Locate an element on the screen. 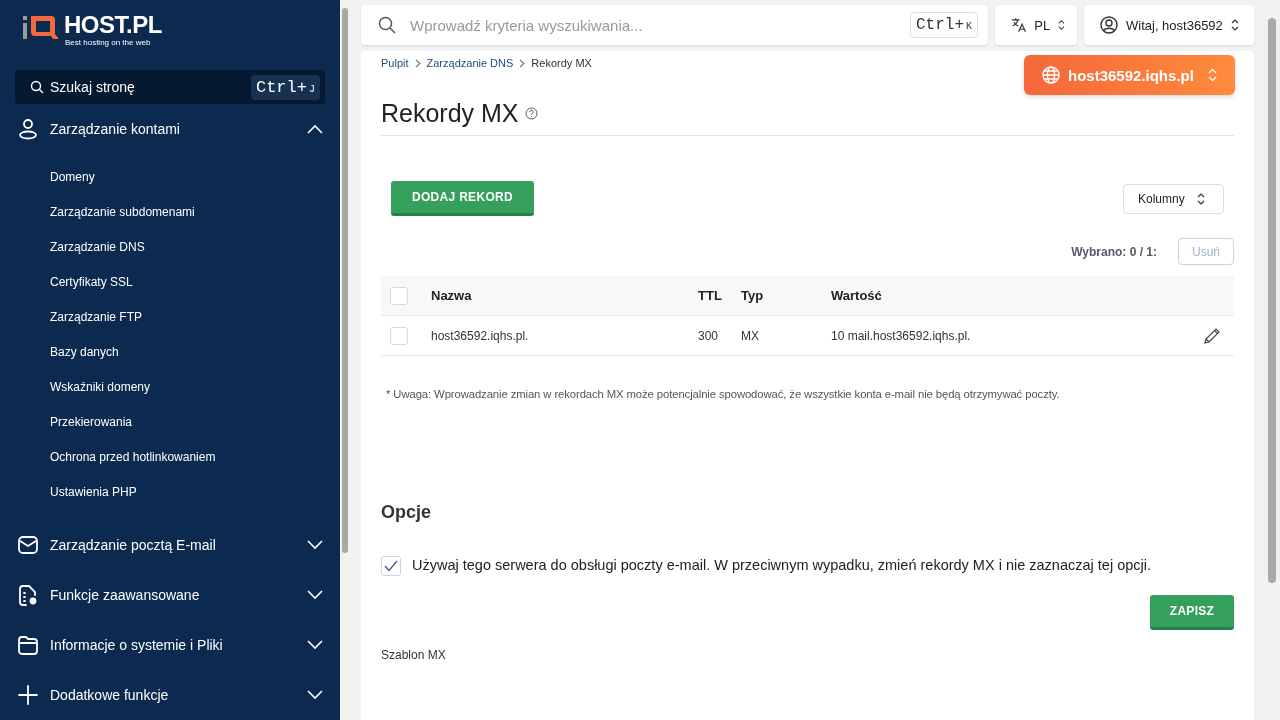 The image size is (1280, 720). menu-item: Ustawienia PHP is located at coordinates (170, 492).